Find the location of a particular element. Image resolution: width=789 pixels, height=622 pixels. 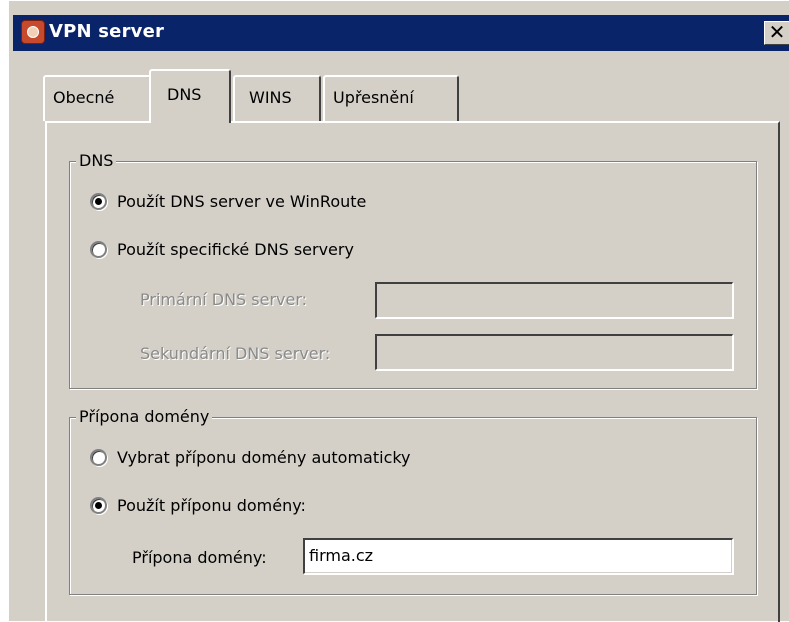

close-icon: ✕ is located at coordinates (777, 32).